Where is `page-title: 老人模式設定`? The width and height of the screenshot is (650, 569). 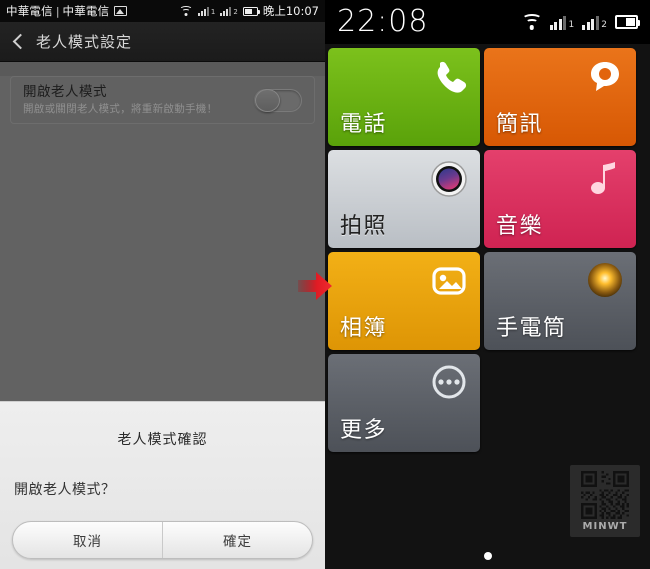
page-title: 老人模式設定 is located at coordinates (84, 42).